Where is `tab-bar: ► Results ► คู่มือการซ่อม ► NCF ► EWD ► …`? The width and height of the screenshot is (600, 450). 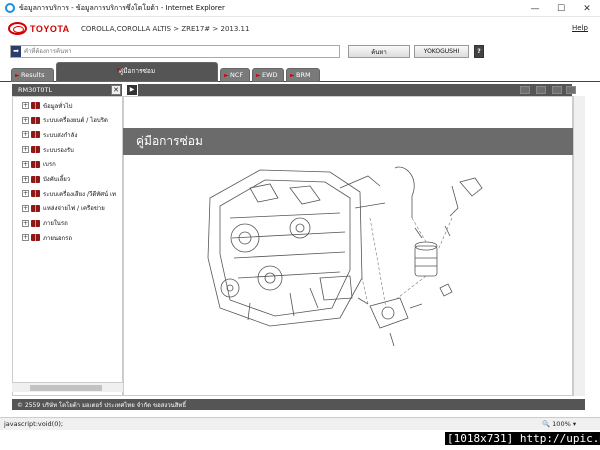
tab-bar: ► Results ► คู่มือการซ่อม ► NCF ► EWD ► … is located at coordinates (300, 72).